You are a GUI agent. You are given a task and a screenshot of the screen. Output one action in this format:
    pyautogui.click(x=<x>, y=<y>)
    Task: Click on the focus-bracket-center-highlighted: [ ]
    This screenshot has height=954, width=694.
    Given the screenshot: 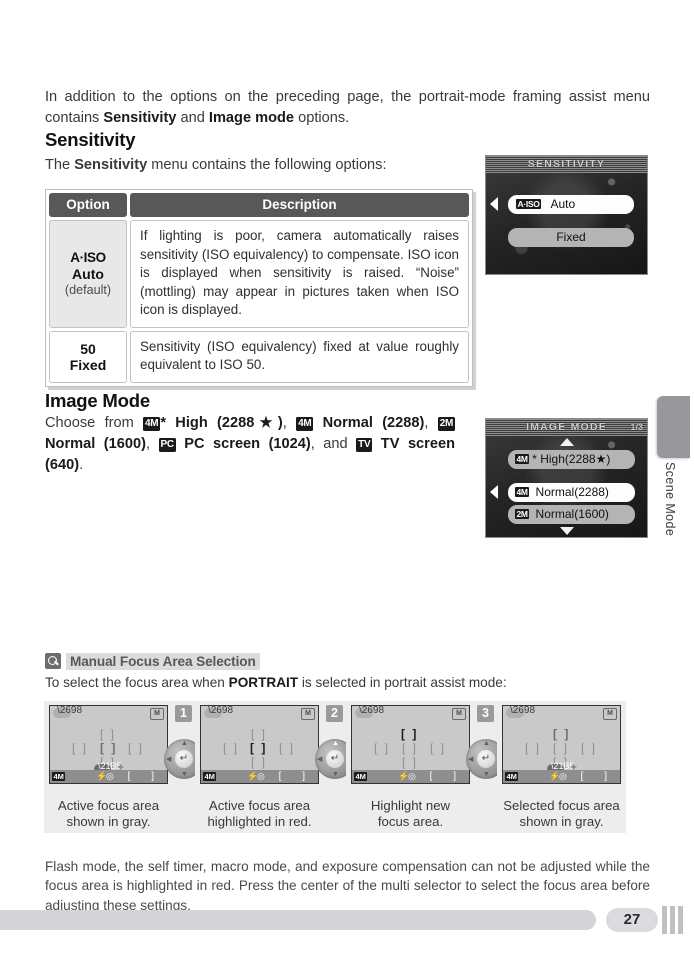 What is the action you would take?
    pyautogui.click(x=259, y=748)
    